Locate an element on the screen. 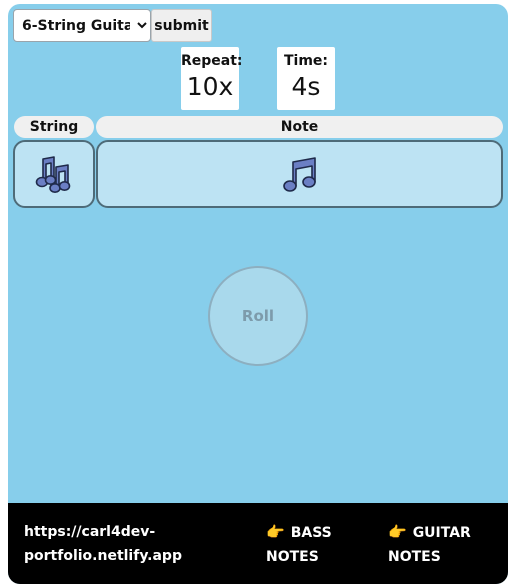  bass-notes-link: 👉 BASS NOTES is located at coordinates (316, 544).